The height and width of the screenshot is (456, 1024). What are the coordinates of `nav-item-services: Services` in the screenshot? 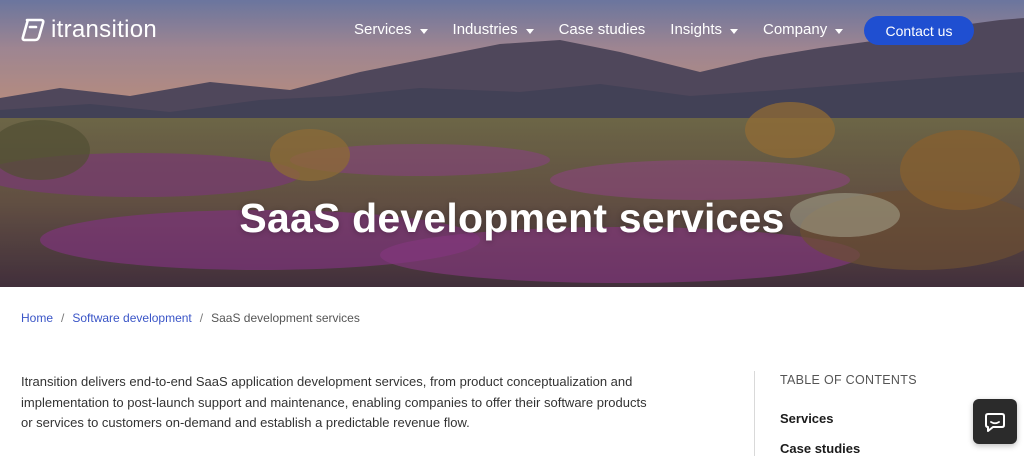 It's located at (391, 30).